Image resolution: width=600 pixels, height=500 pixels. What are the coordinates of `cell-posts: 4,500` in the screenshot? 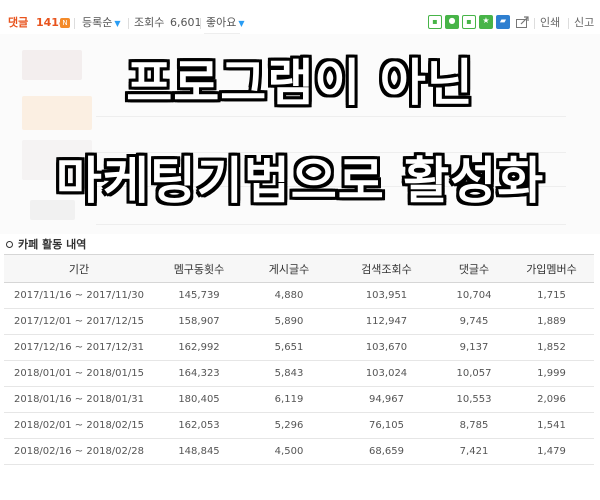 It's located at (289, 451).